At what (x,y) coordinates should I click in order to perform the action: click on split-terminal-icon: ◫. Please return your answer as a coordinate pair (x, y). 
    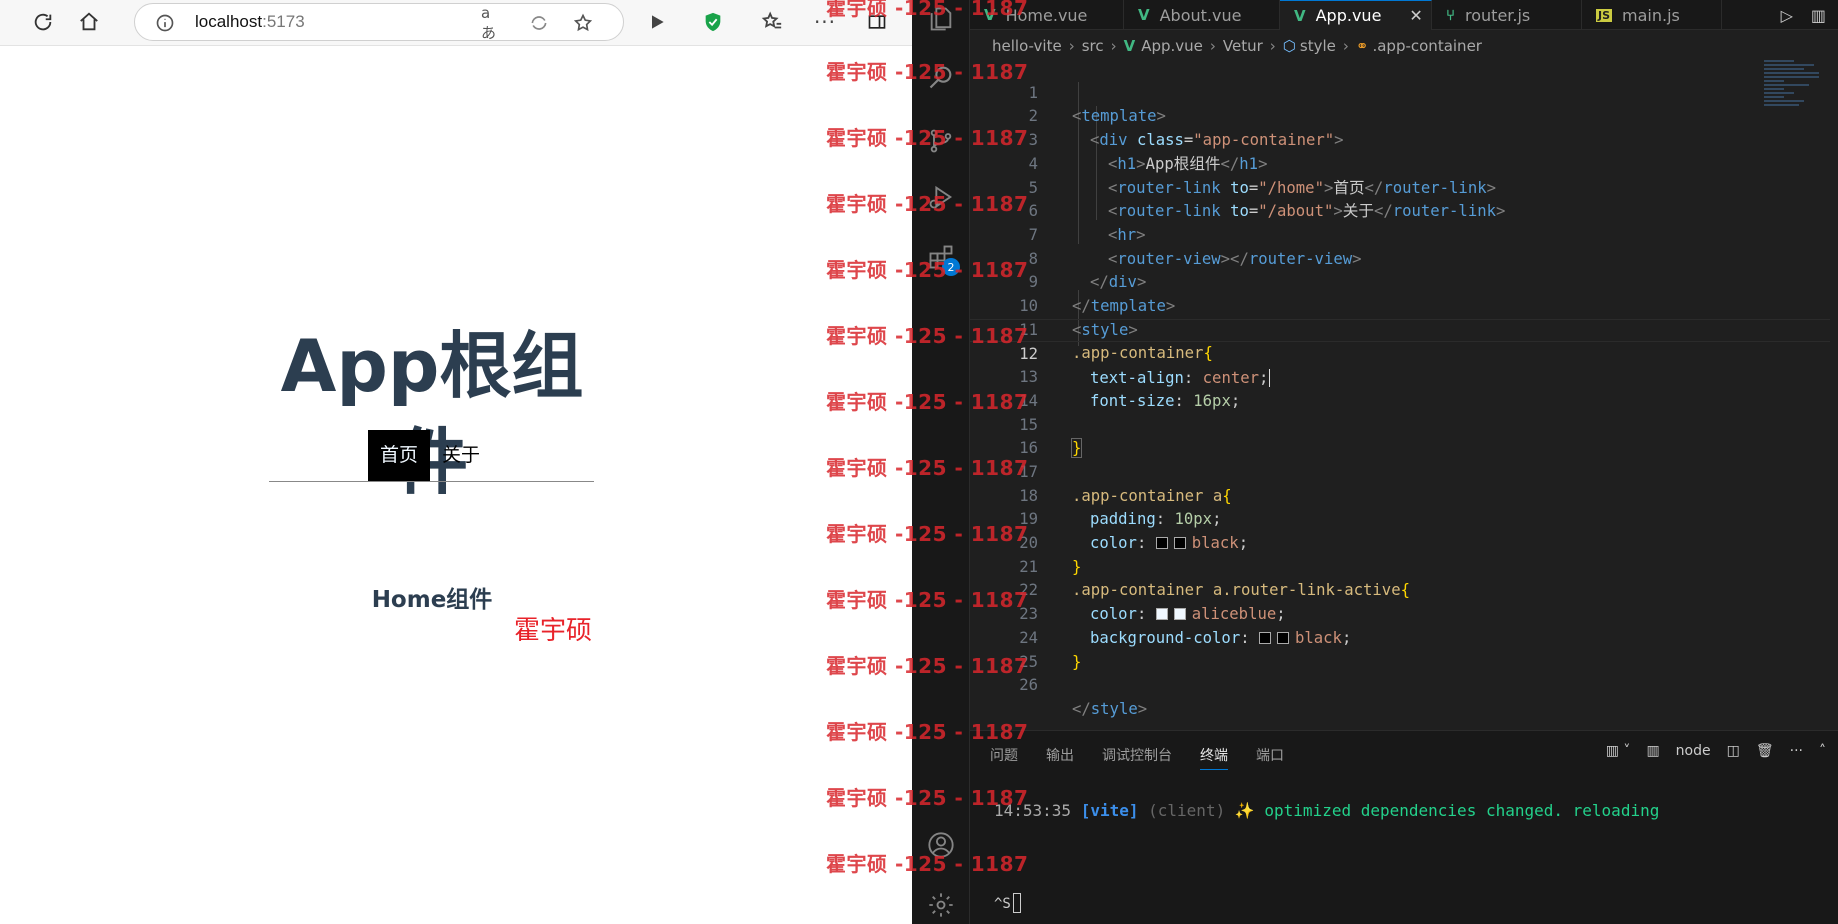
    Looking at the image, I should click on (1733, 751).